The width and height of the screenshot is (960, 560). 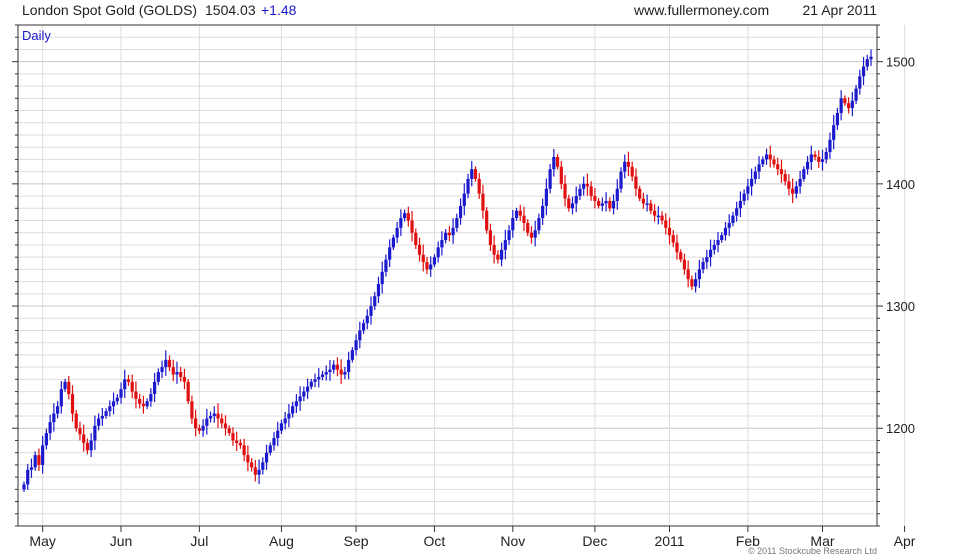 I want to click on chart-title: London Spot Gold (GOLDS), so click(x=109, y=10).